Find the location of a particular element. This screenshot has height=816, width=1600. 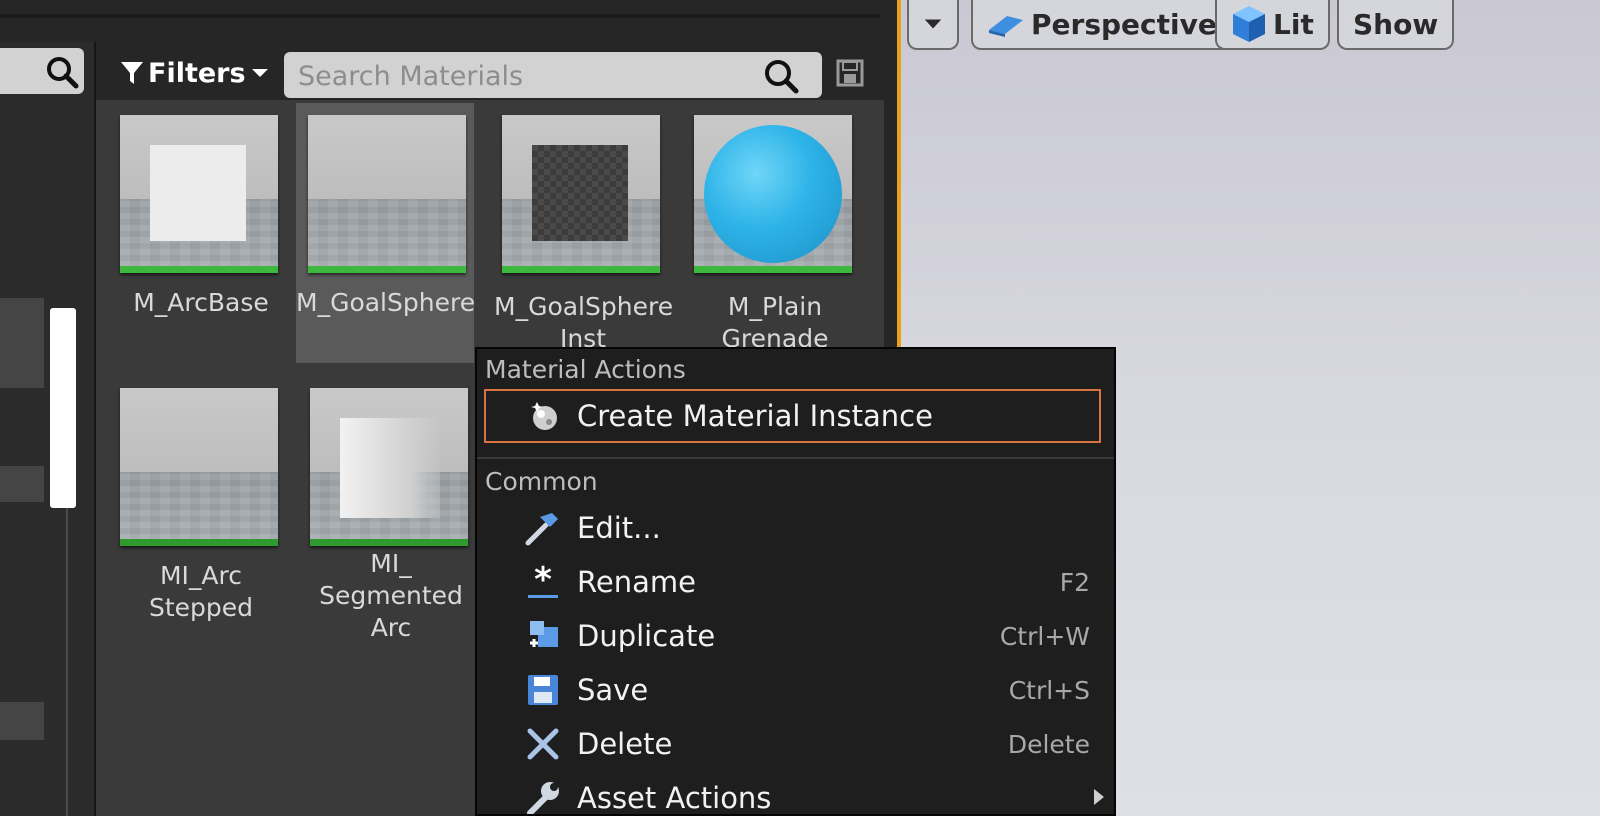

sources-scrollbar is located at coordinates (63, 408).